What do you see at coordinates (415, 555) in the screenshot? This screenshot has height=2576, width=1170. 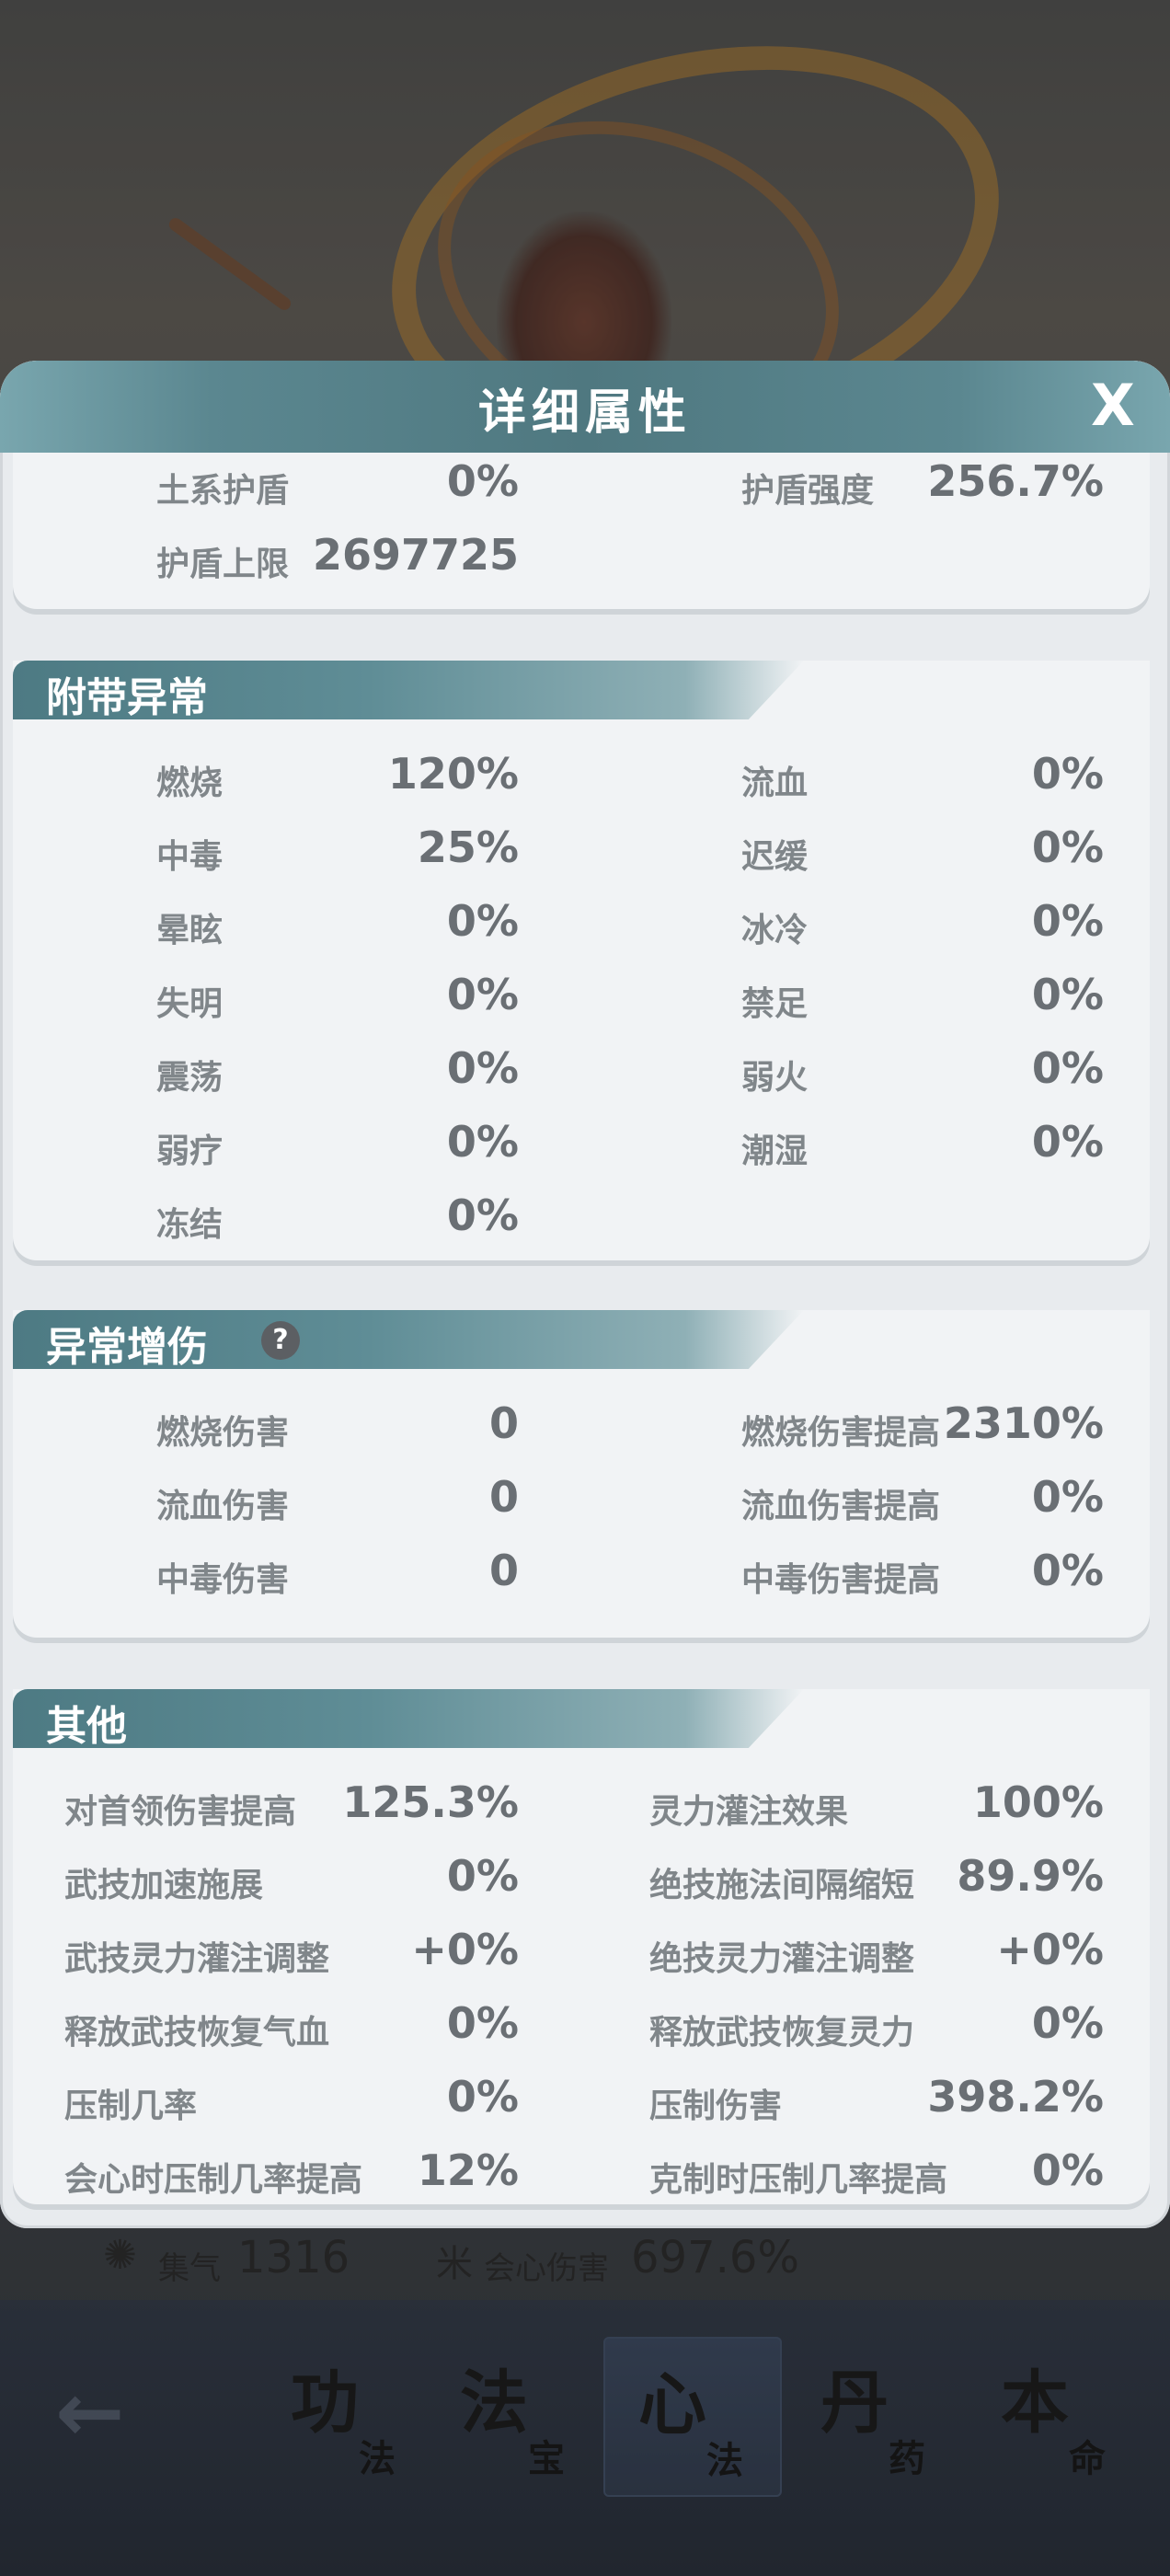 I see `attr-value: 2697725` at bounding box center [415, 555].